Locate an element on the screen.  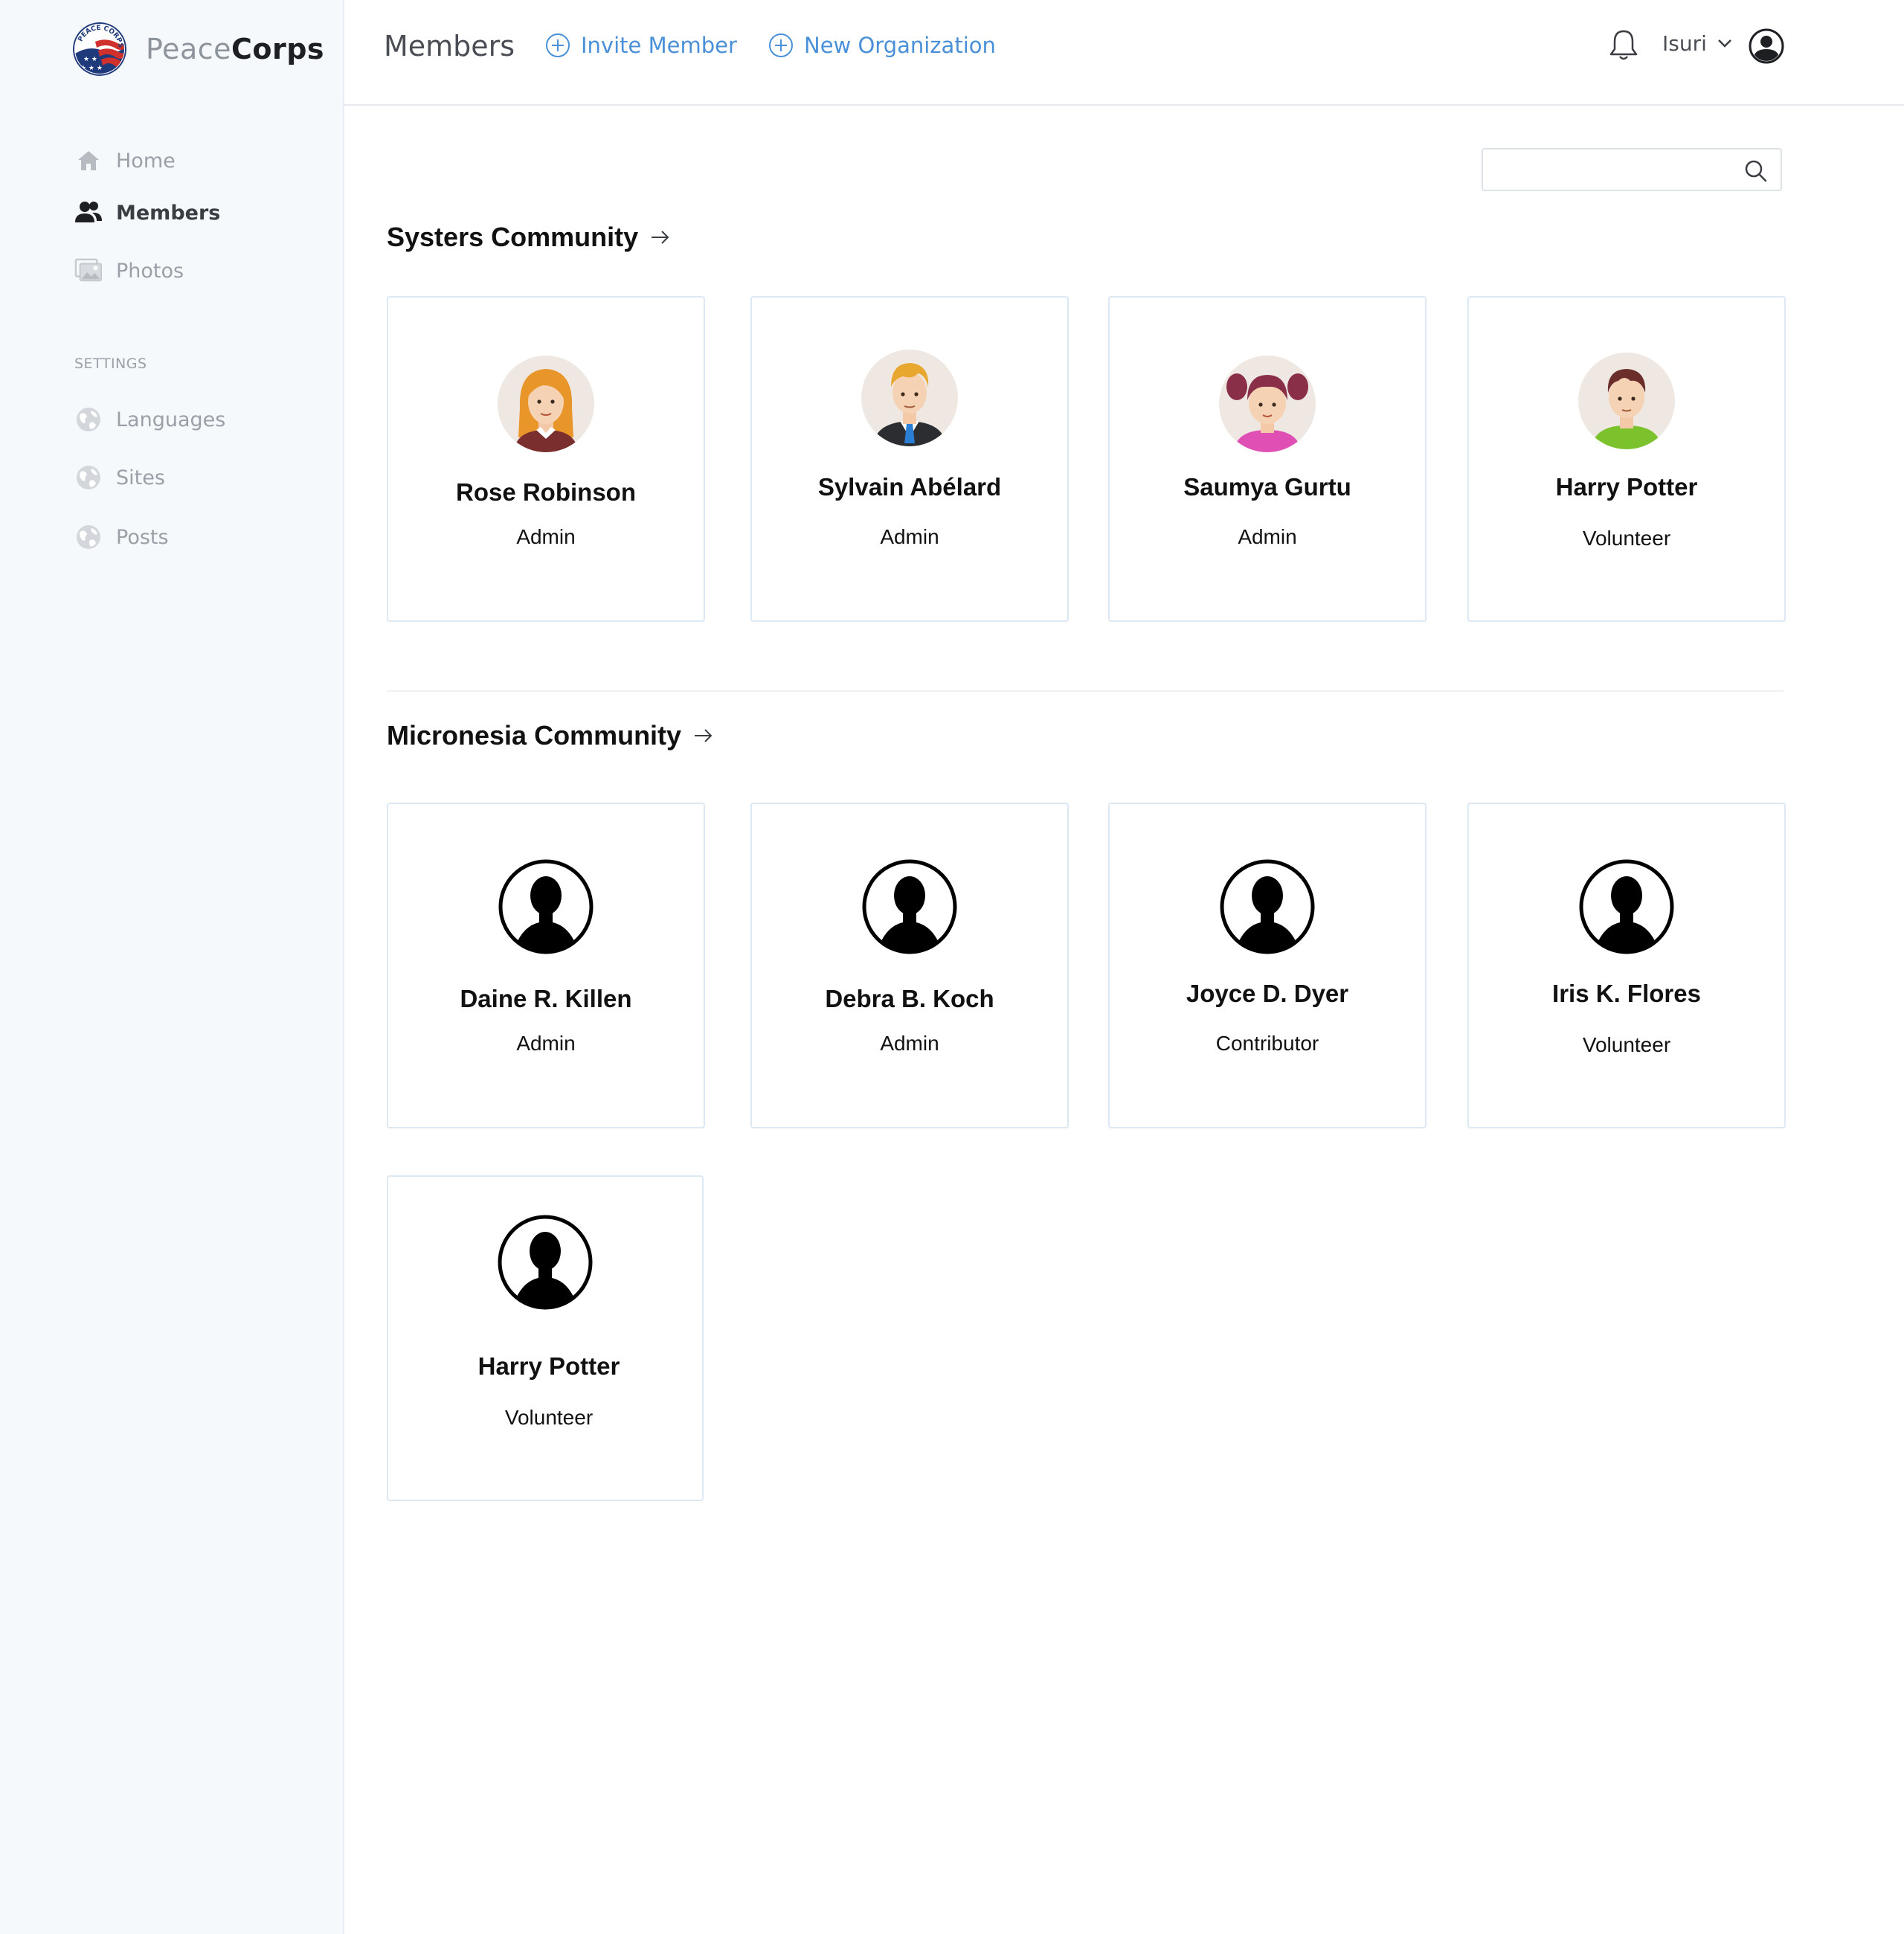
member-name: Rose Robinson is located at coordinates (546, 492).